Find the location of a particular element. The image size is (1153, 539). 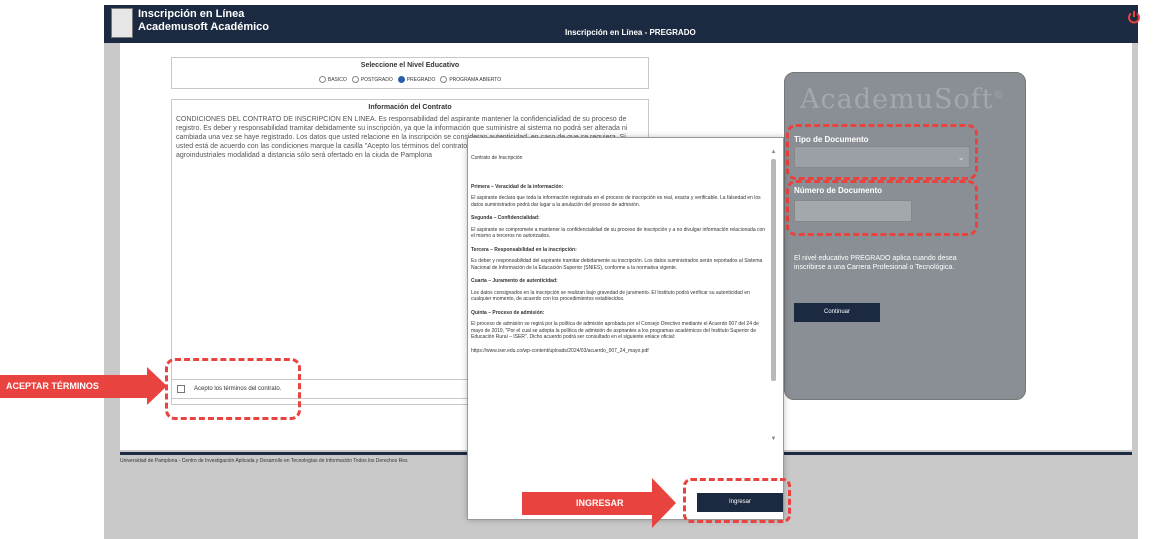

scroll-up-icon: ▲ is located at coordinates (773, 152).